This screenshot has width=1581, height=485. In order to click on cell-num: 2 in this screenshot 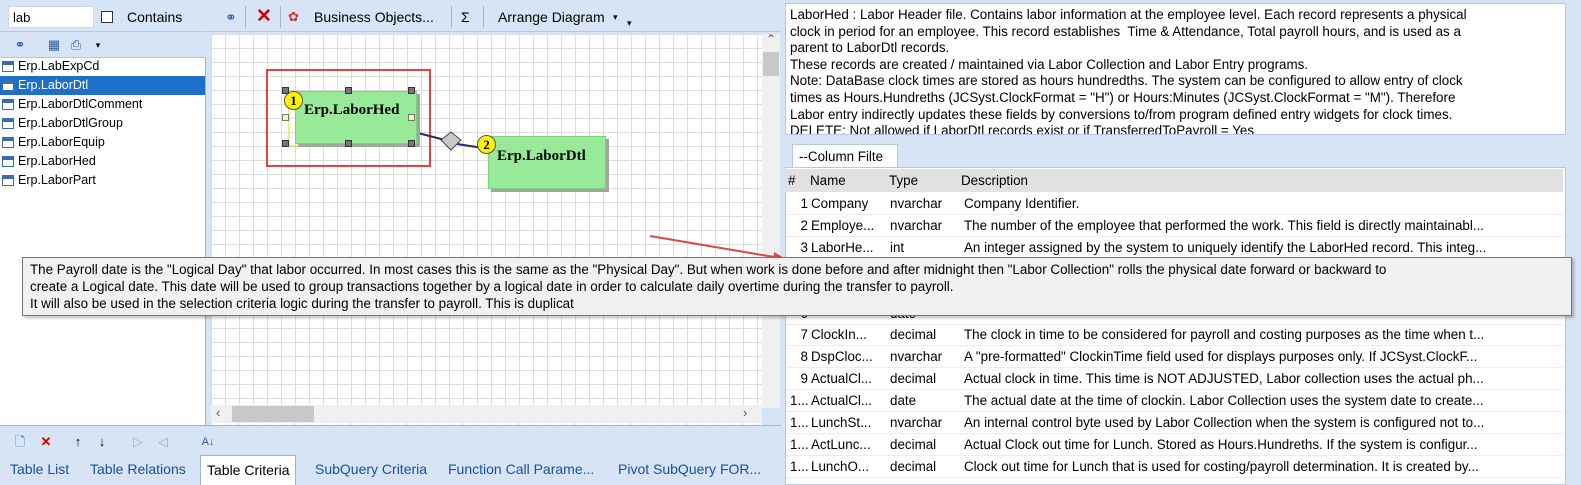, I will do `click(804, 225)`.